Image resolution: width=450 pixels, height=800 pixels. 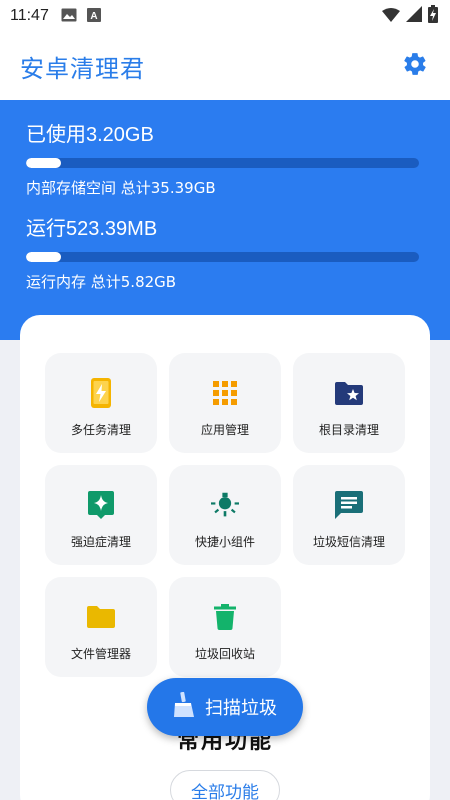 I want to click on font-icon: A, so click(x=93, y=16).